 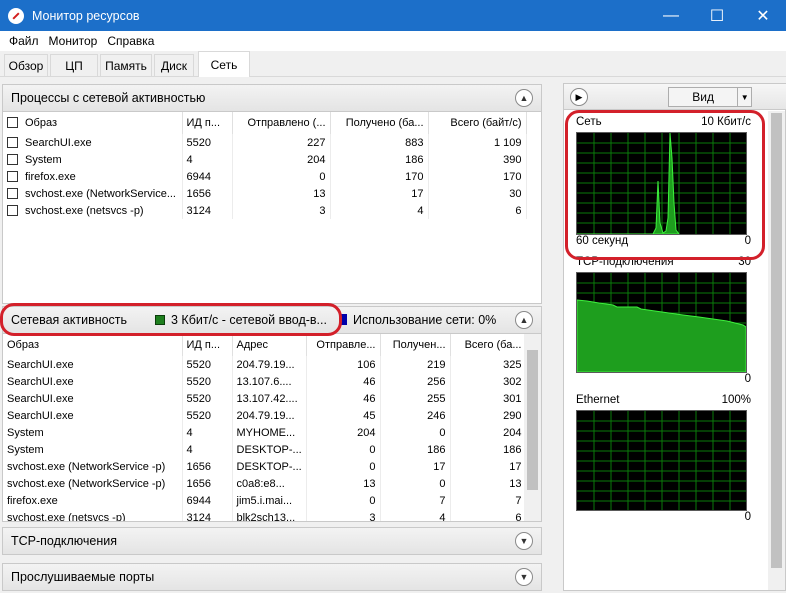 I want to click on tab-disk: Диск, so click(x=174, y=65).